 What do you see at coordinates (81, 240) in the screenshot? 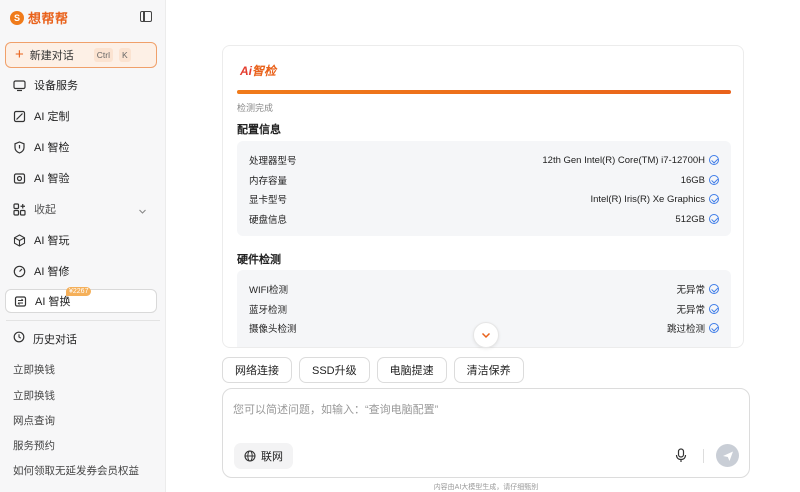
I see `sidebar-item-ai-play: AI 智玩` at bounding box center [81, 240].